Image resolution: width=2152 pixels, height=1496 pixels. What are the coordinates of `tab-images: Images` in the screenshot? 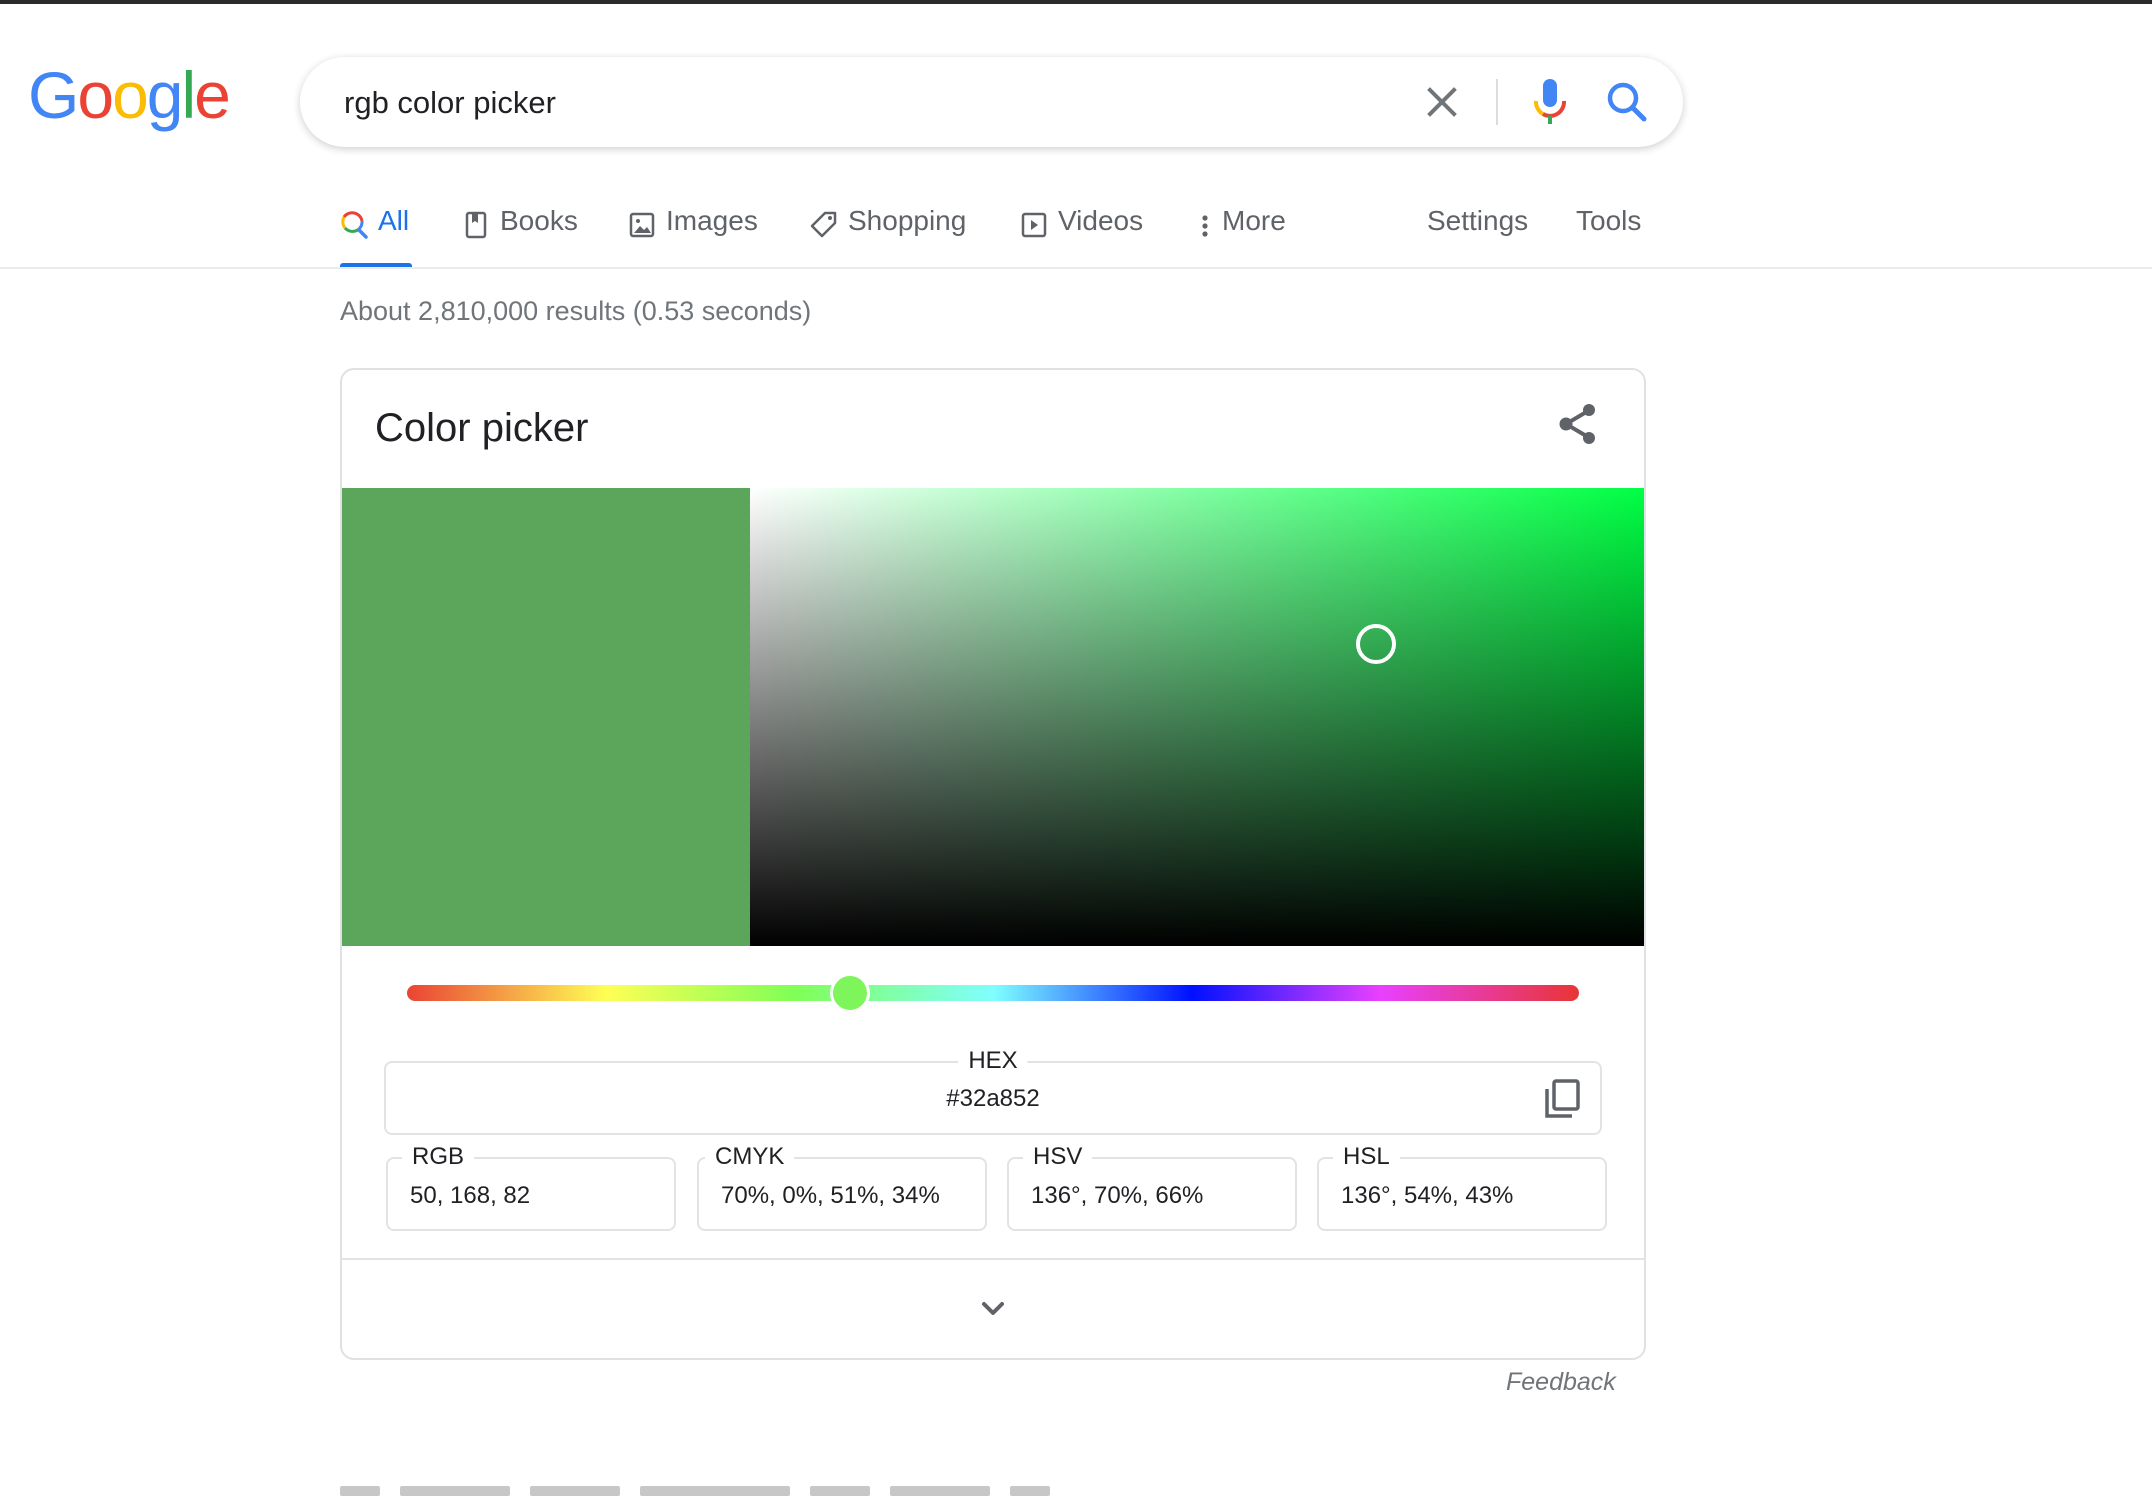 It's located at (693, 235).